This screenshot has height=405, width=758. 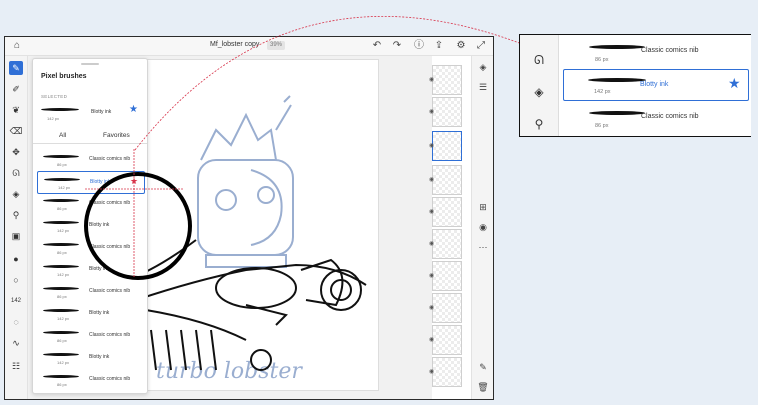 I want to click on callout-brush-row-selected: 142 px Blotty ink ★, so click(x=656, y=85).